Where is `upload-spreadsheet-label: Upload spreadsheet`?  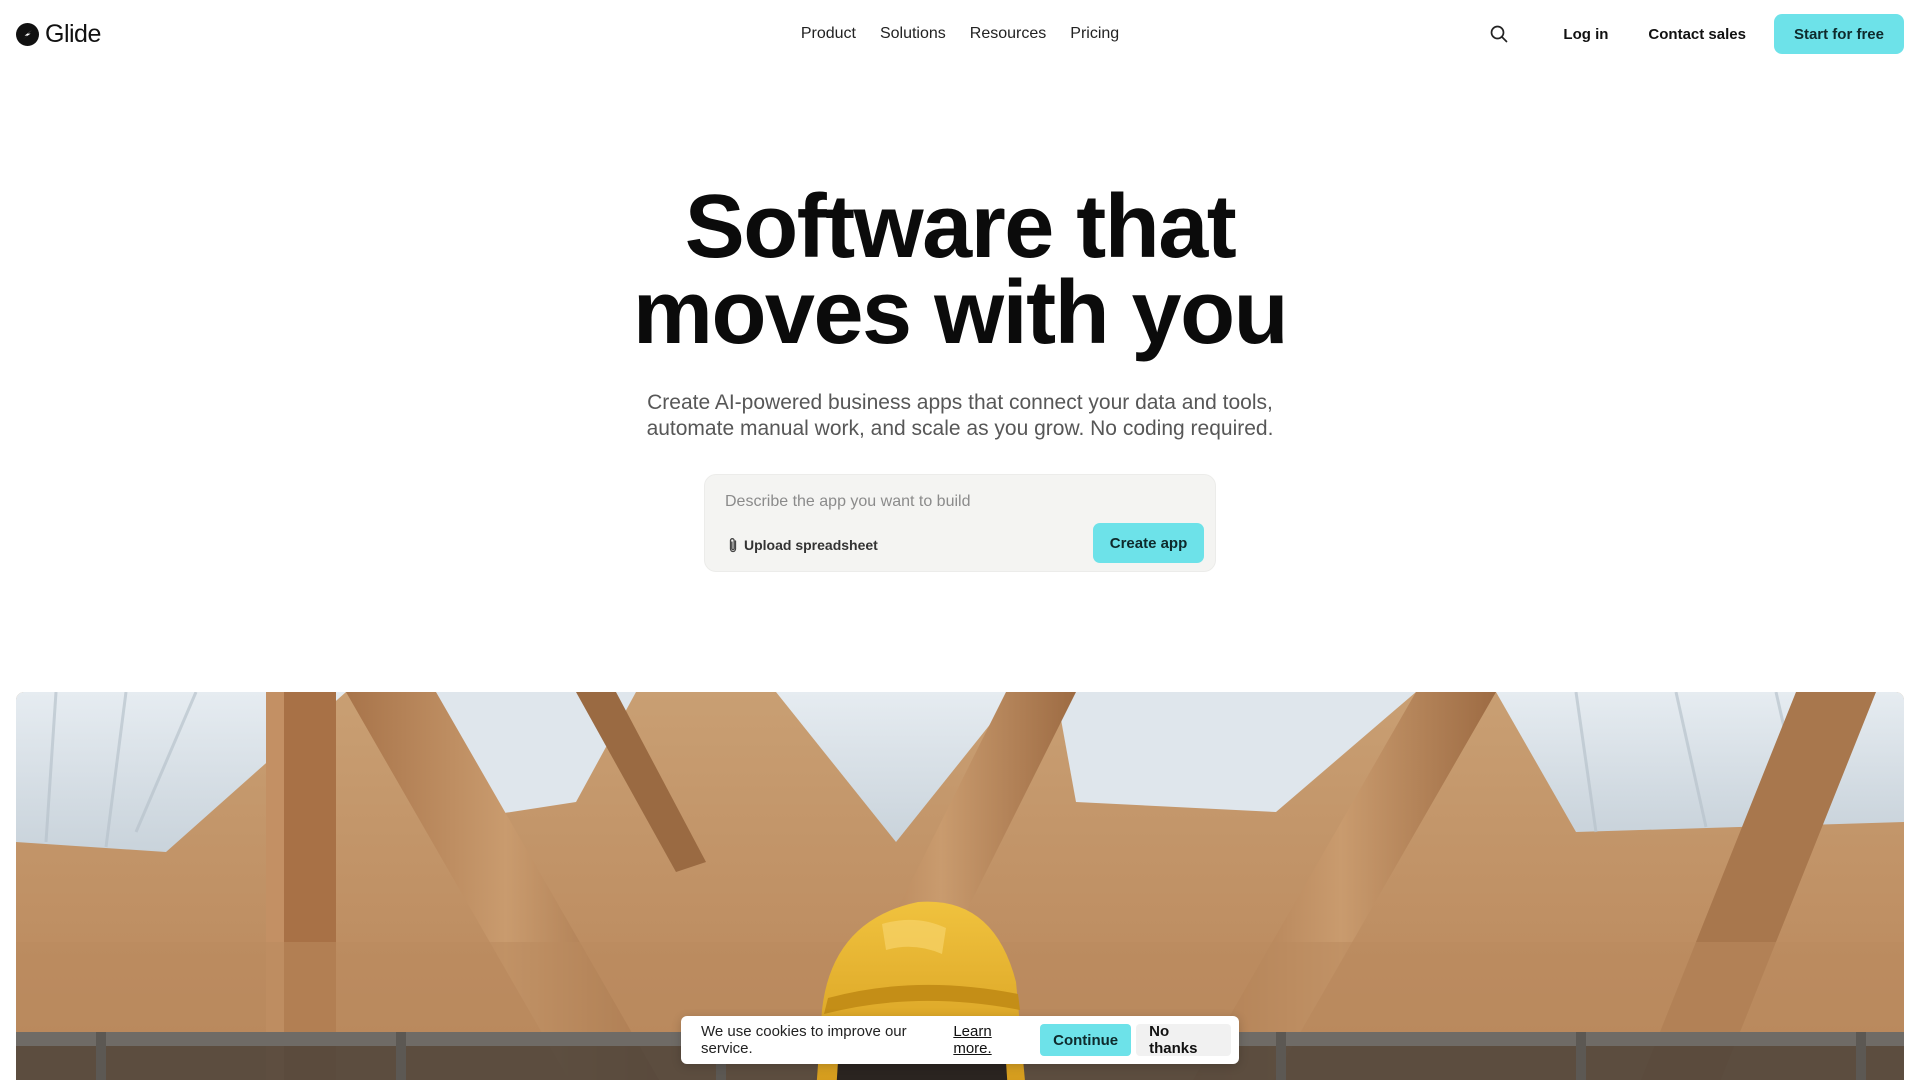 upload-spreadsheet-label: Upload spreadsheet is located at coordinates (811, 545).